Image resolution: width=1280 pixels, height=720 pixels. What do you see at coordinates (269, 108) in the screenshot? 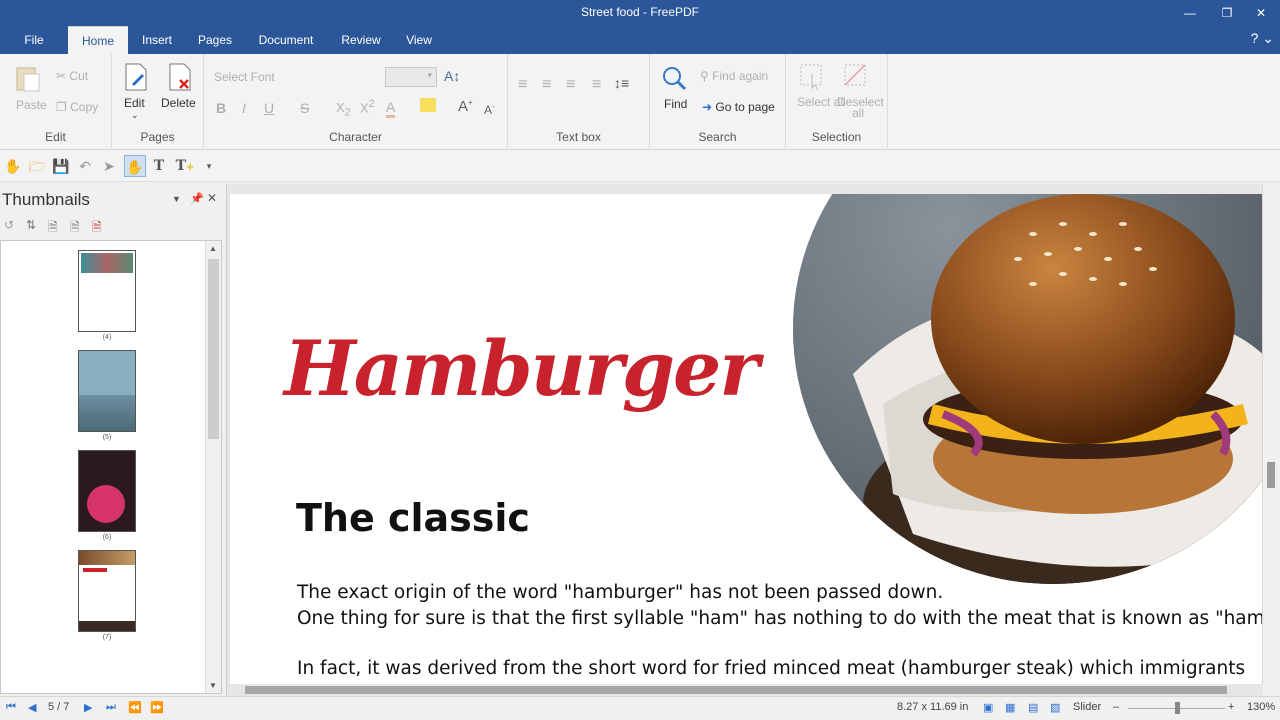
I see `underline-icon: U` at bounding box center [269, 108].